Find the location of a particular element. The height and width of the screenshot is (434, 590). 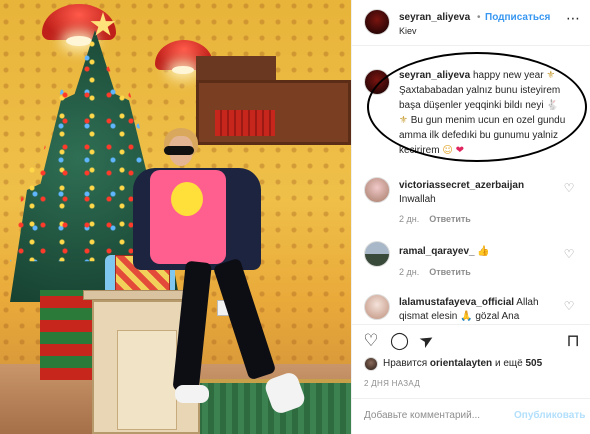

tweety-print is located at coordinates (187, 199).